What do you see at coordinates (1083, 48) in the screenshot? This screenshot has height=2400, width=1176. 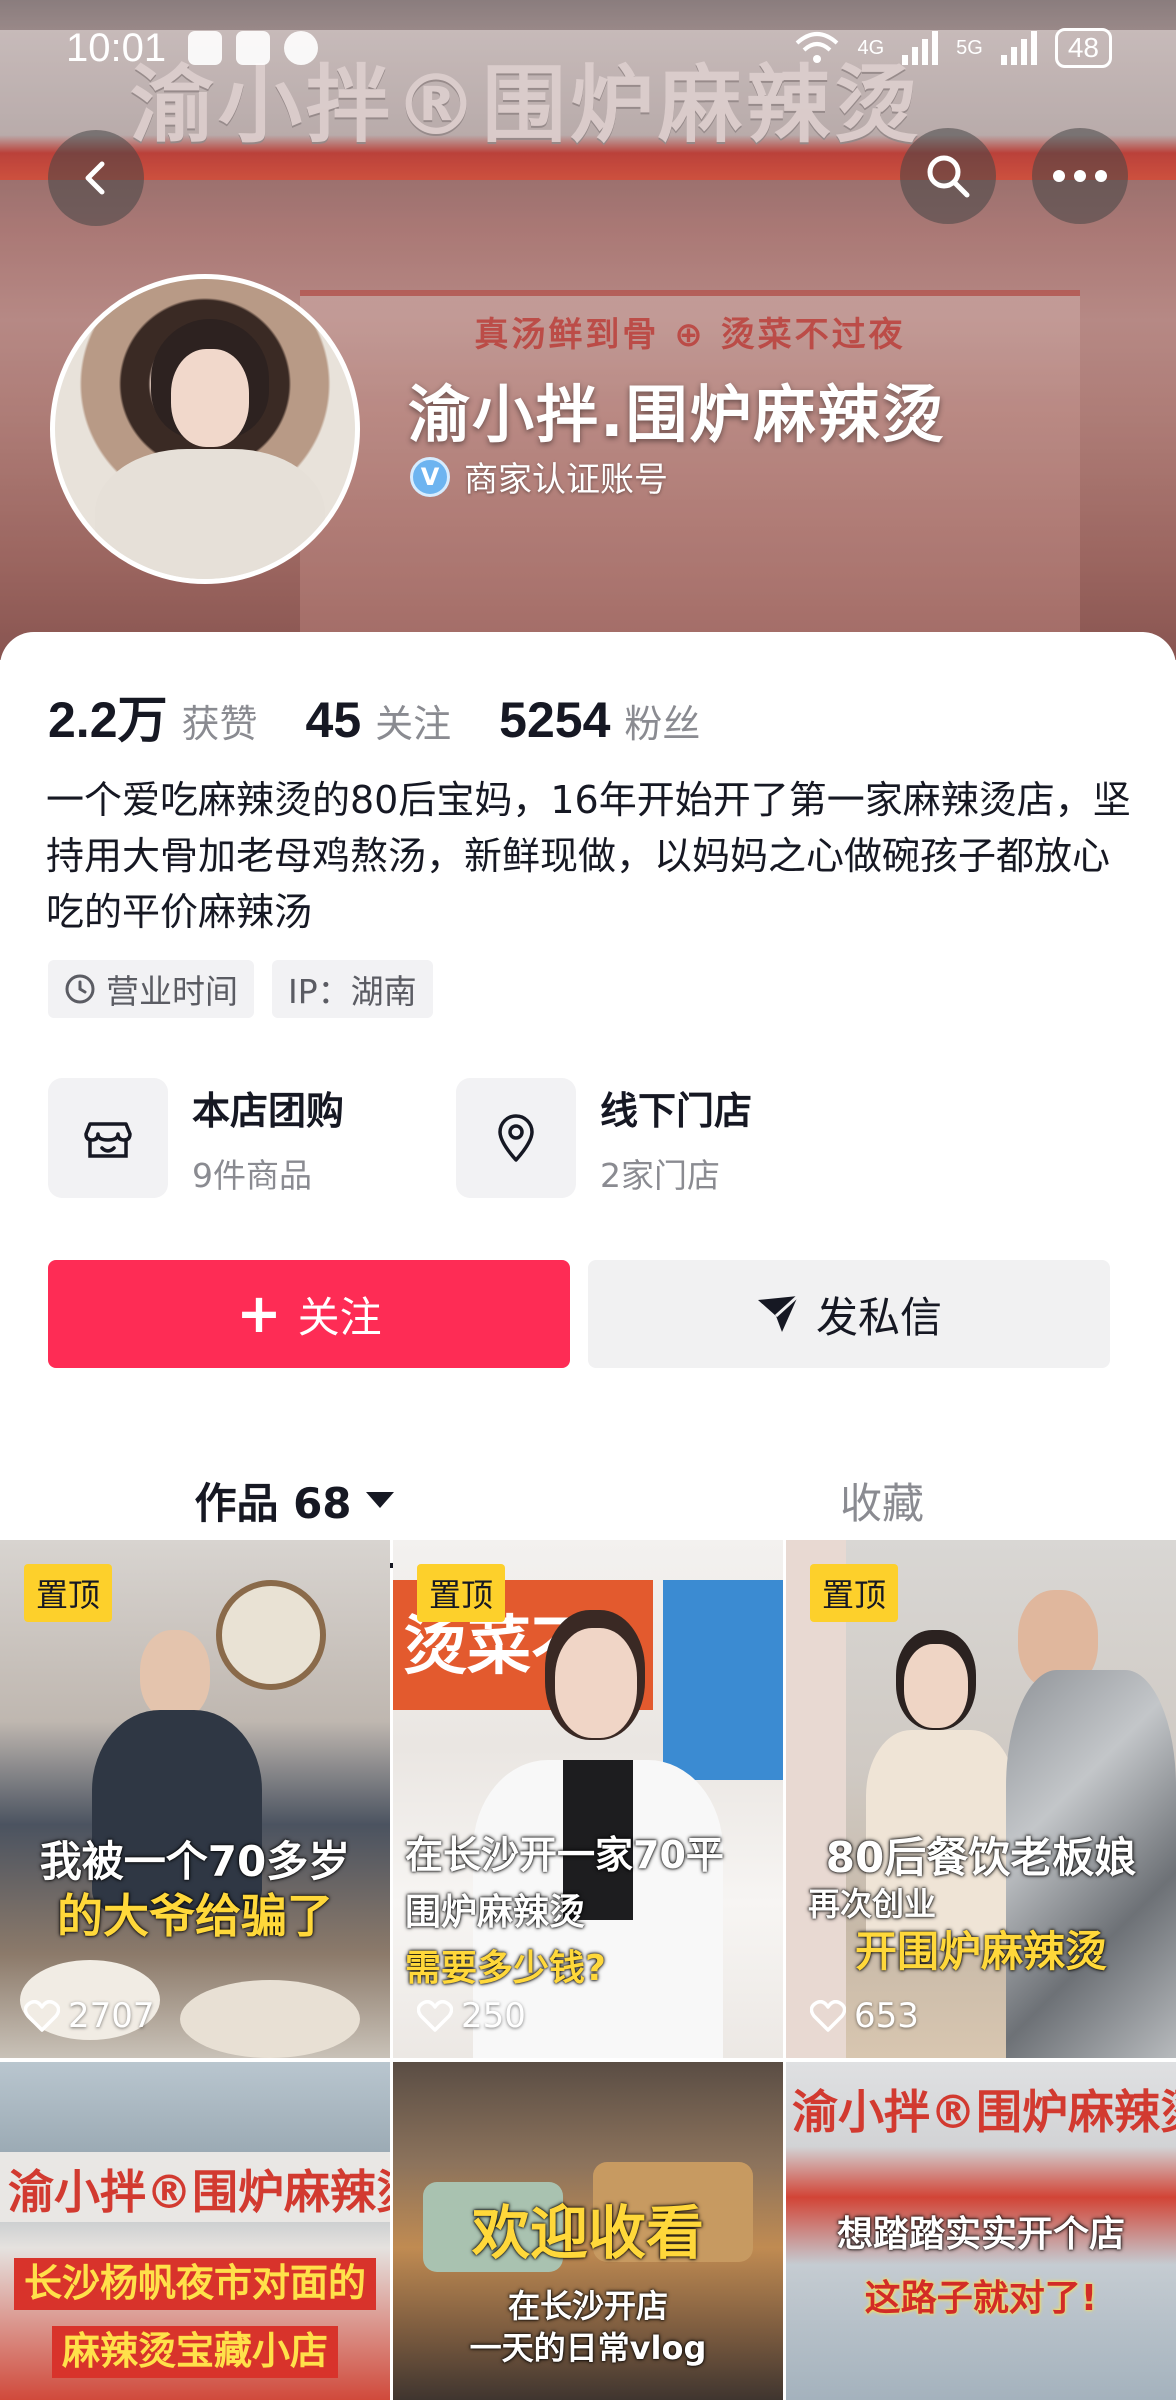 I see `battery-indicator: 48` at bounding box center [1083, 48].